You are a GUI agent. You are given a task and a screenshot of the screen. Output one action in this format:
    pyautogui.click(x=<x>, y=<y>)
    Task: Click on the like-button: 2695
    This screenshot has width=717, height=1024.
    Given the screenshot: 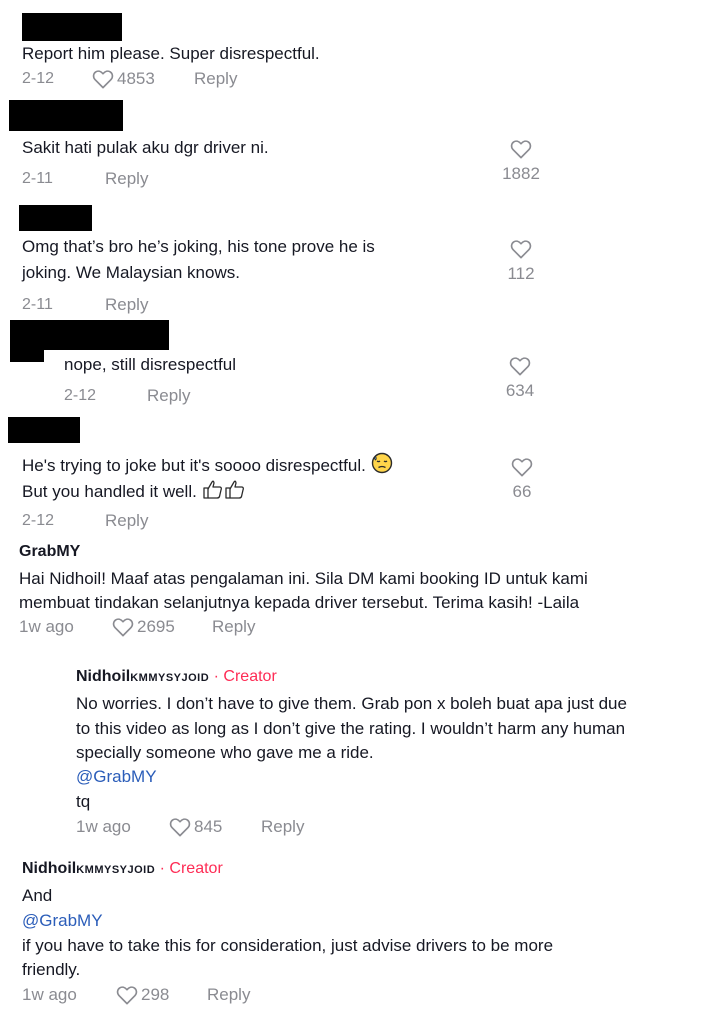 What is the action you would take?
    pyautogui.click(x=143, y=627)
    